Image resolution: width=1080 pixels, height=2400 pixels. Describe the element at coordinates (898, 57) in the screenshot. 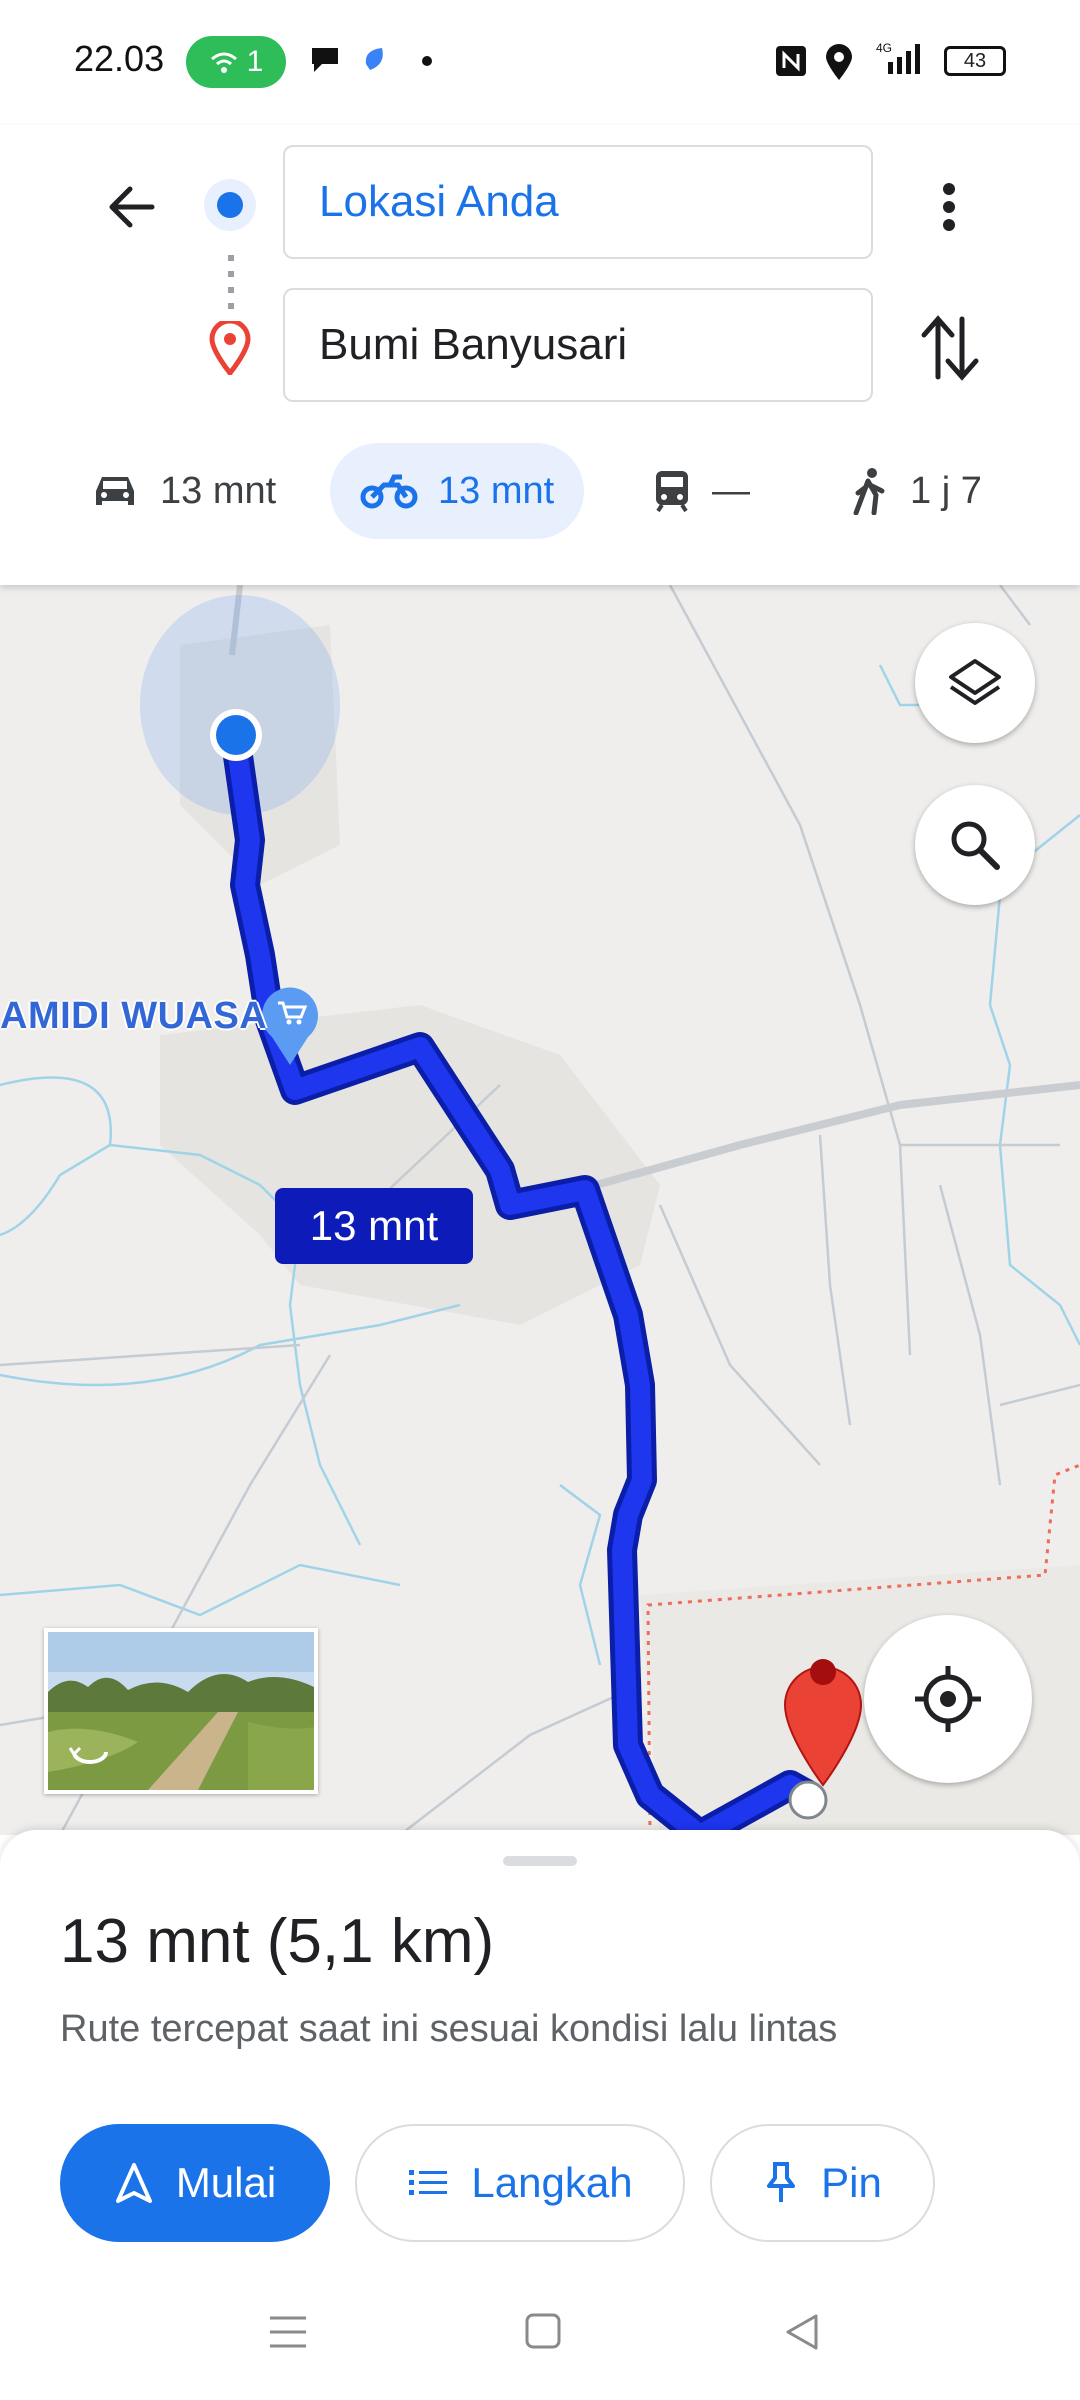

I see `signal-icon: 4G` at that location.